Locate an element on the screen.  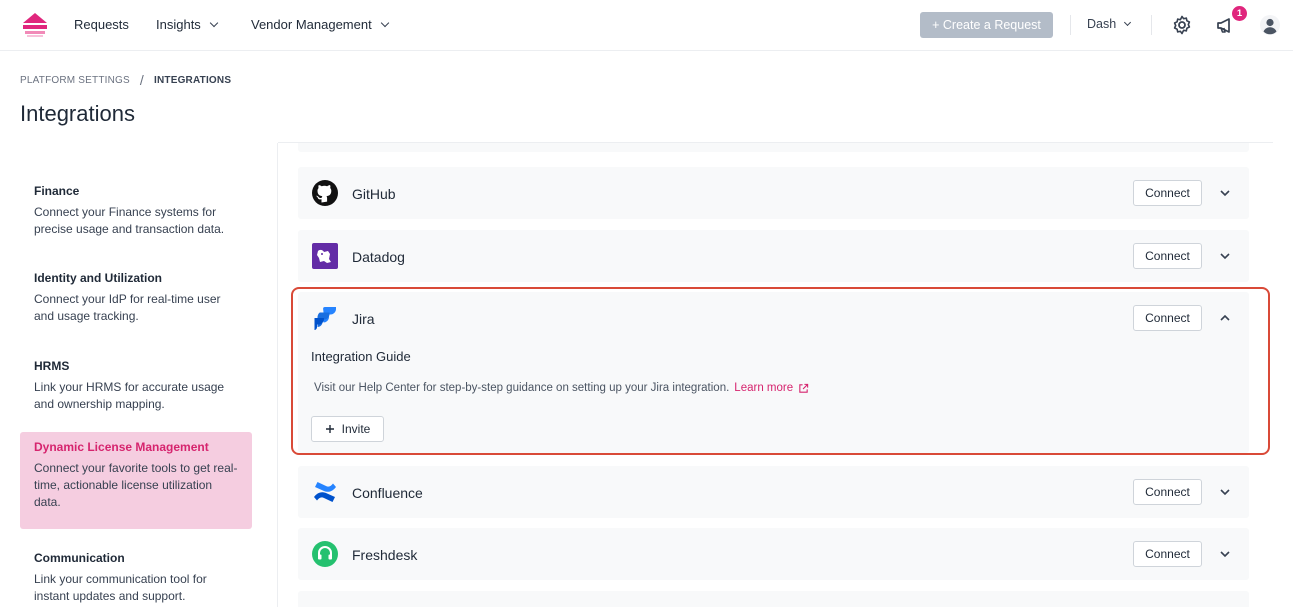
nav-requests: Requests is located at coordinates (101, 24).